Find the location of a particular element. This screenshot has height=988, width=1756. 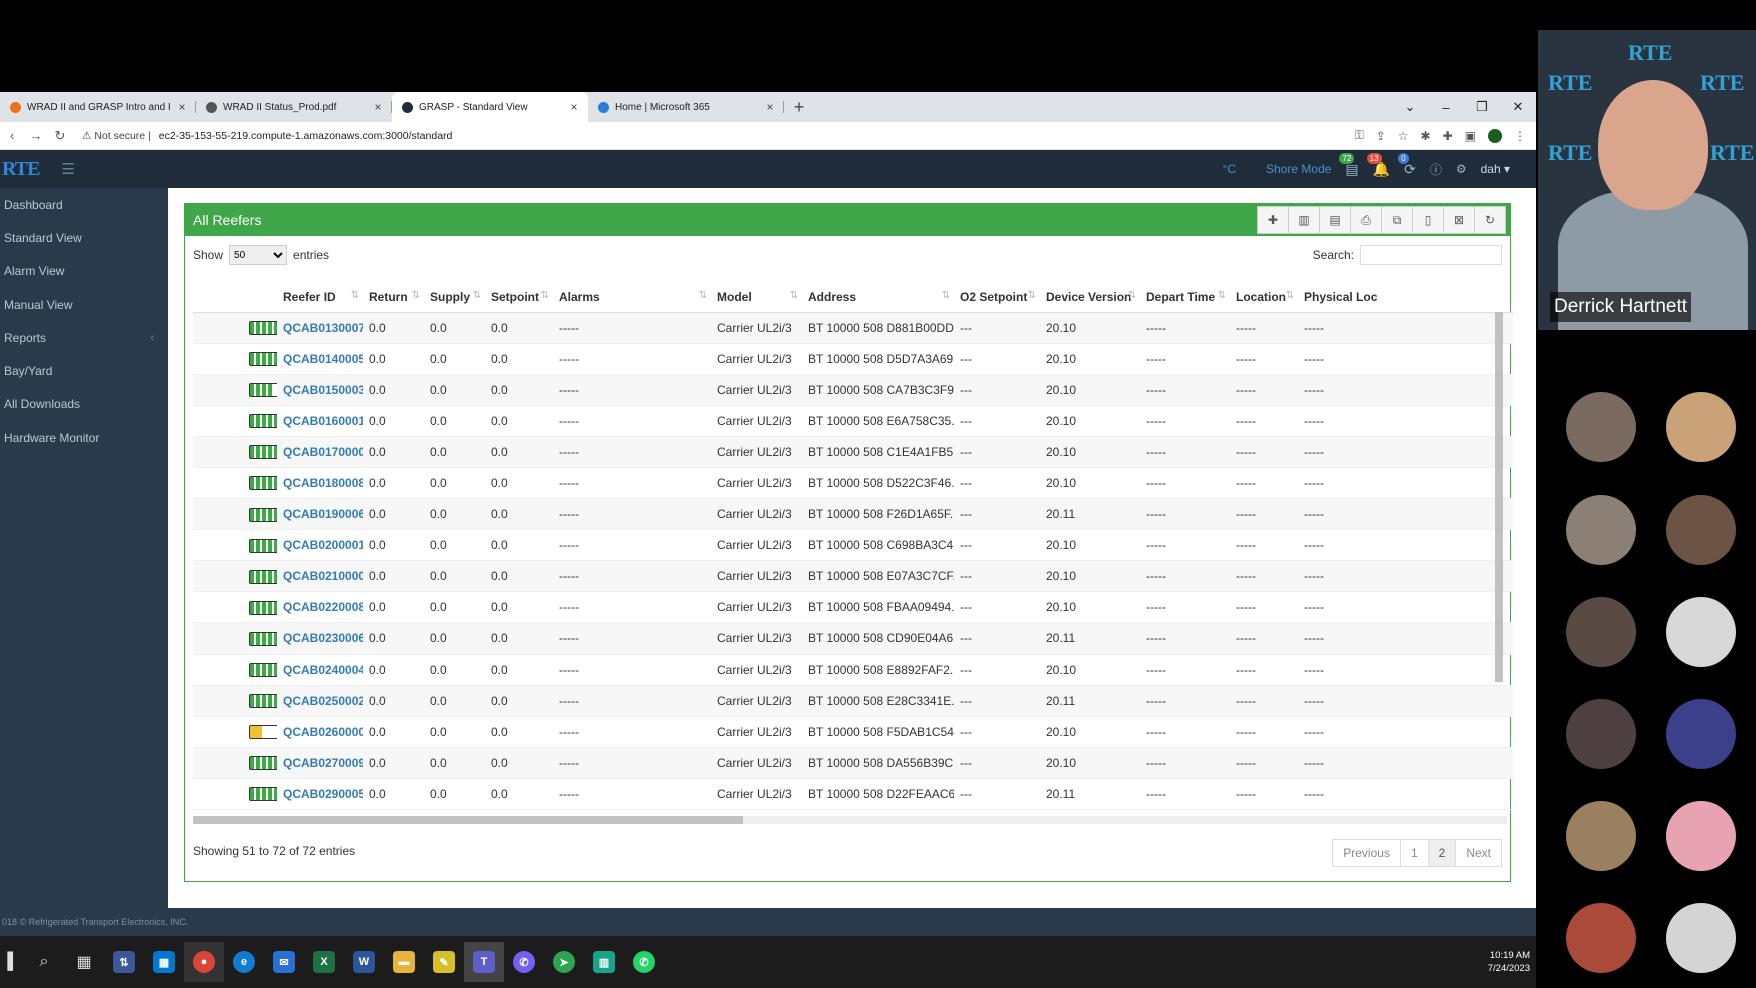

sidebar-item: Standard View is located at coordinates (84, 237).